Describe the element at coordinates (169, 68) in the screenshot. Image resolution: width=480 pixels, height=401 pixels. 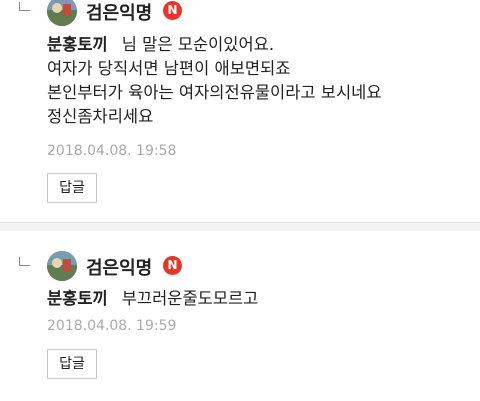
I see `comment-line: 여자가 당직서면 남편이 애보면되죠` at that location.